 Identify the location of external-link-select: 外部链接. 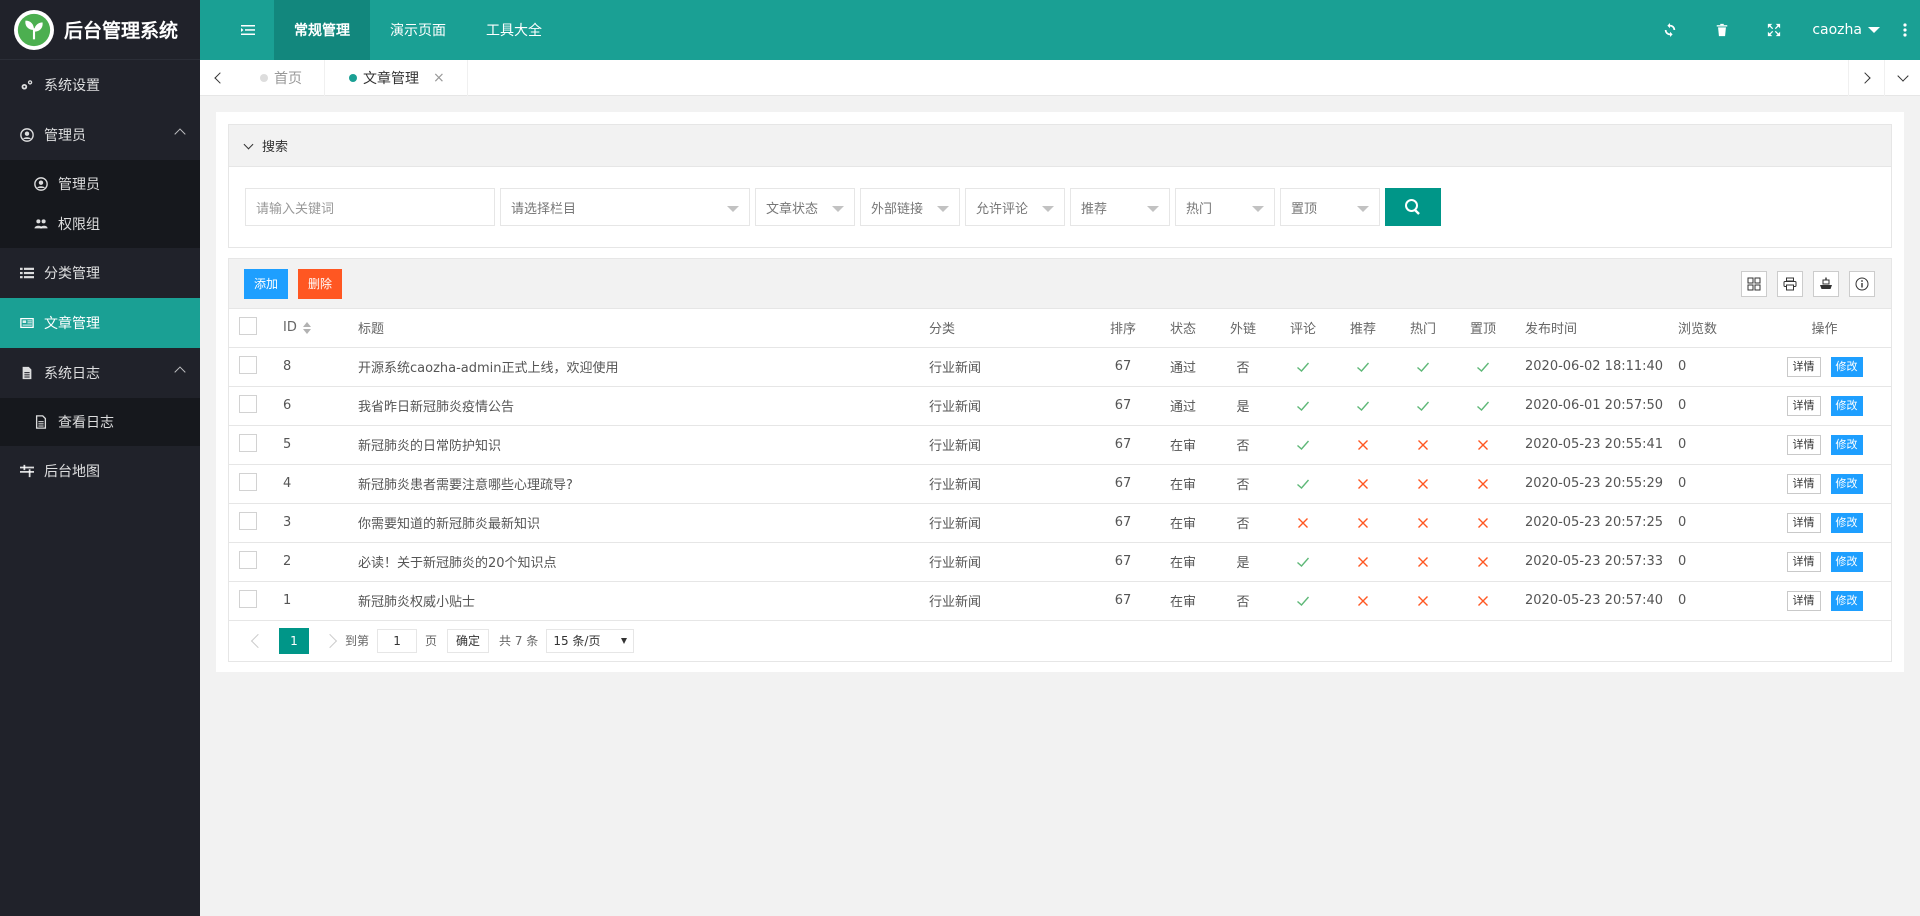
(910, 207).